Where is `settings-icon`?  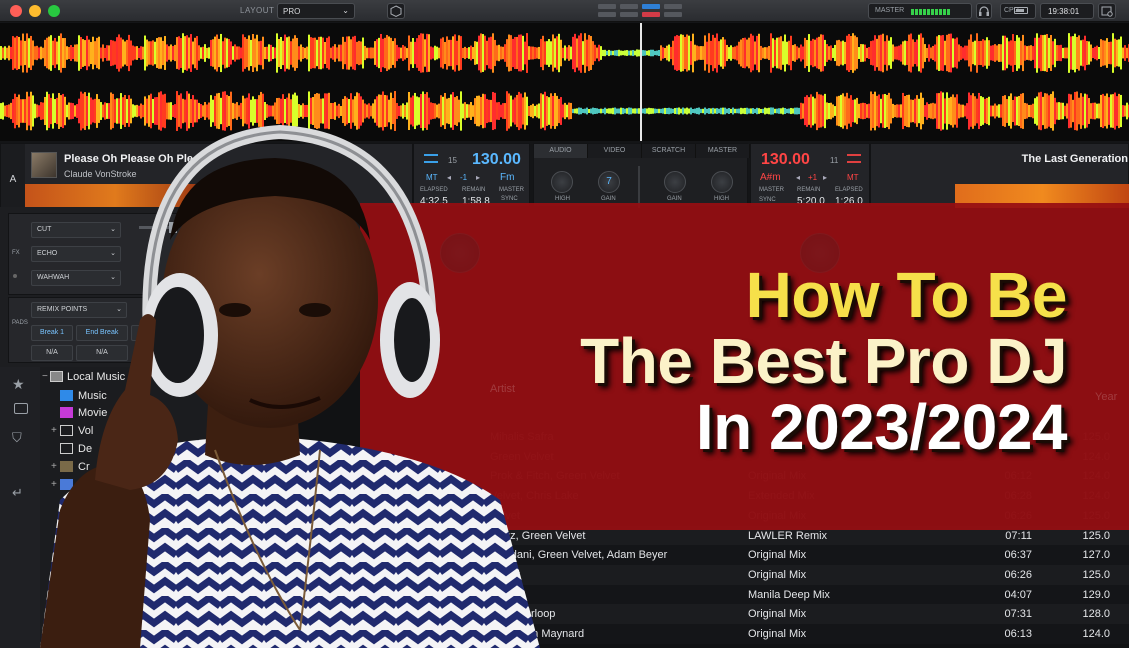 settings-icon is located at coordinates (1107, 11).